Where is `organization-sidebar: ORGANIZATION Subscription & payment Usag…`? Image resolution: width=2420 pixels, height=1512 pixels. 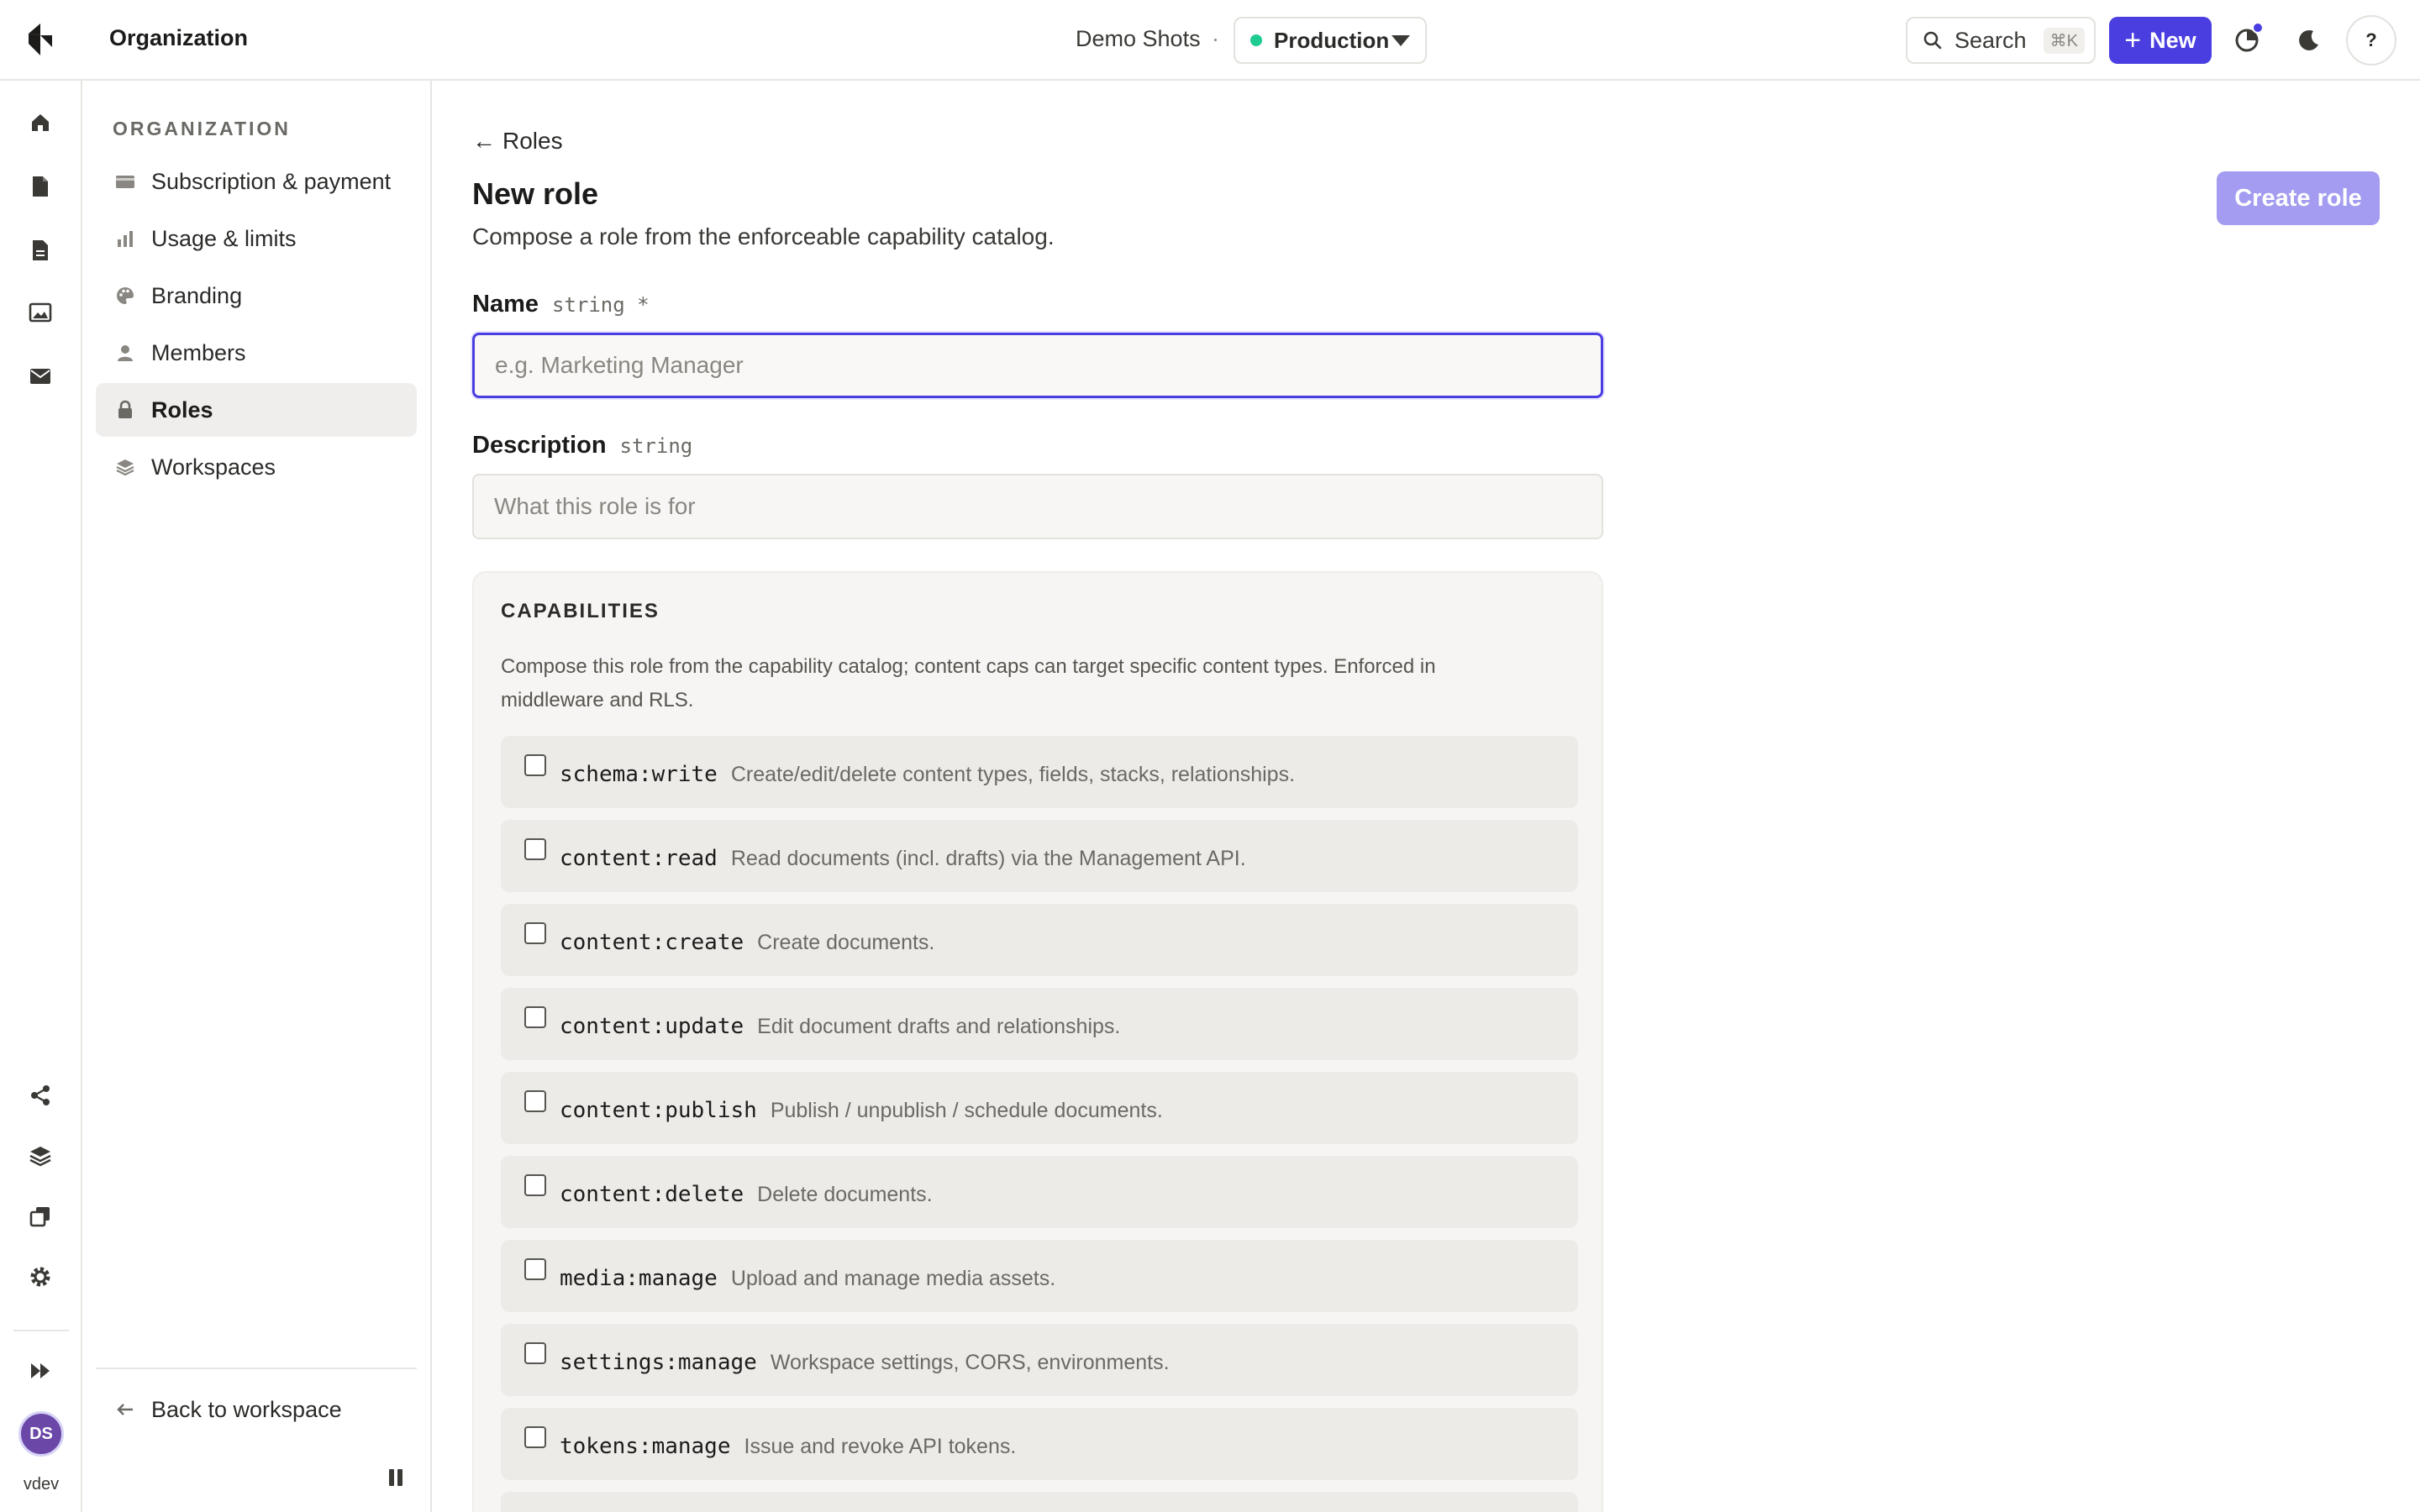 organization-sidebar: ORGANIZATION Subscription & payment Usag… is located at coordinates (257, 796).